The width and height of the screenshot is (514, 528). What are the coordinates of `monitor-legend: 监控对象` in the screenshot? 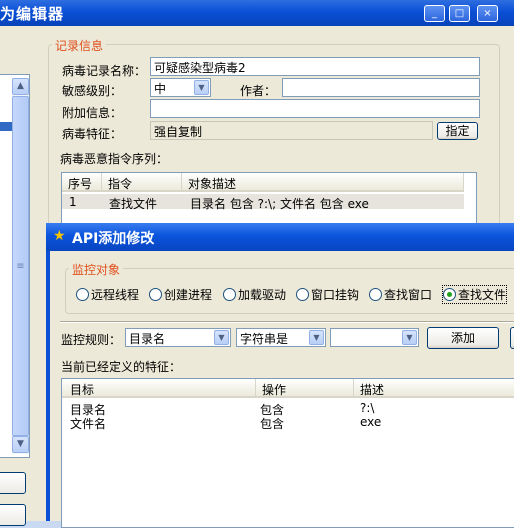 It's located at (96, 269).